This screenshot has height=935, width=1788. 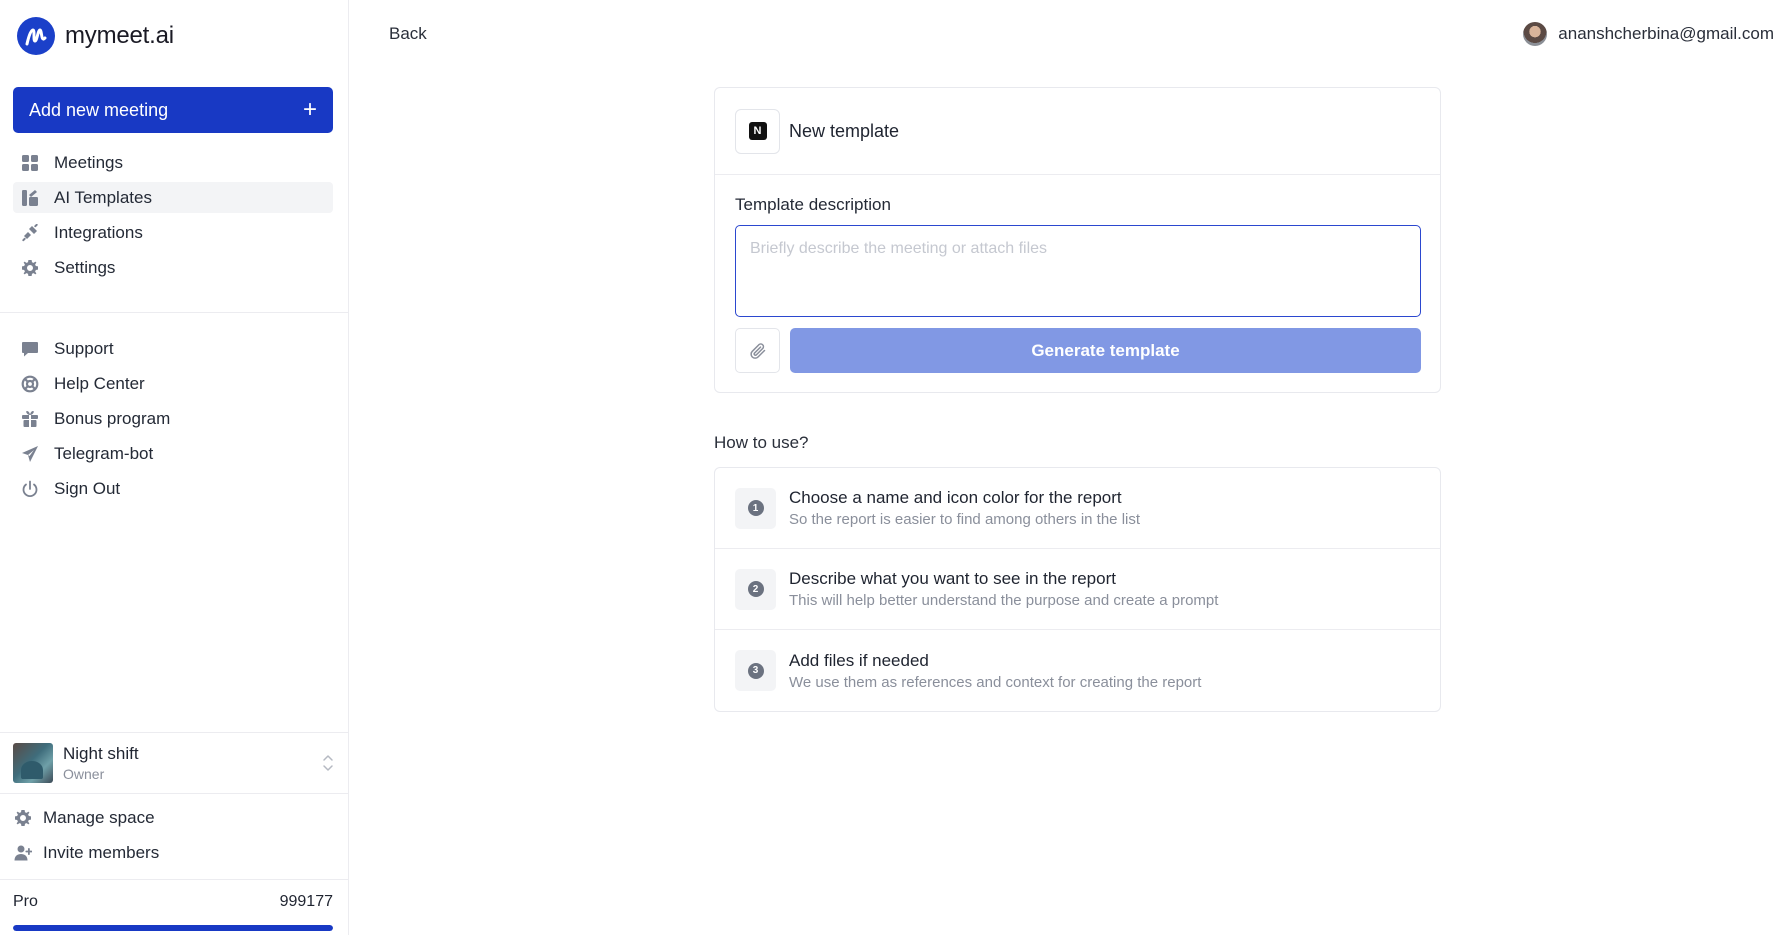 What do you see at coordinates (844, 131) in the screenshot?
I see `template-title: New template` at bounding box center [844, 131].